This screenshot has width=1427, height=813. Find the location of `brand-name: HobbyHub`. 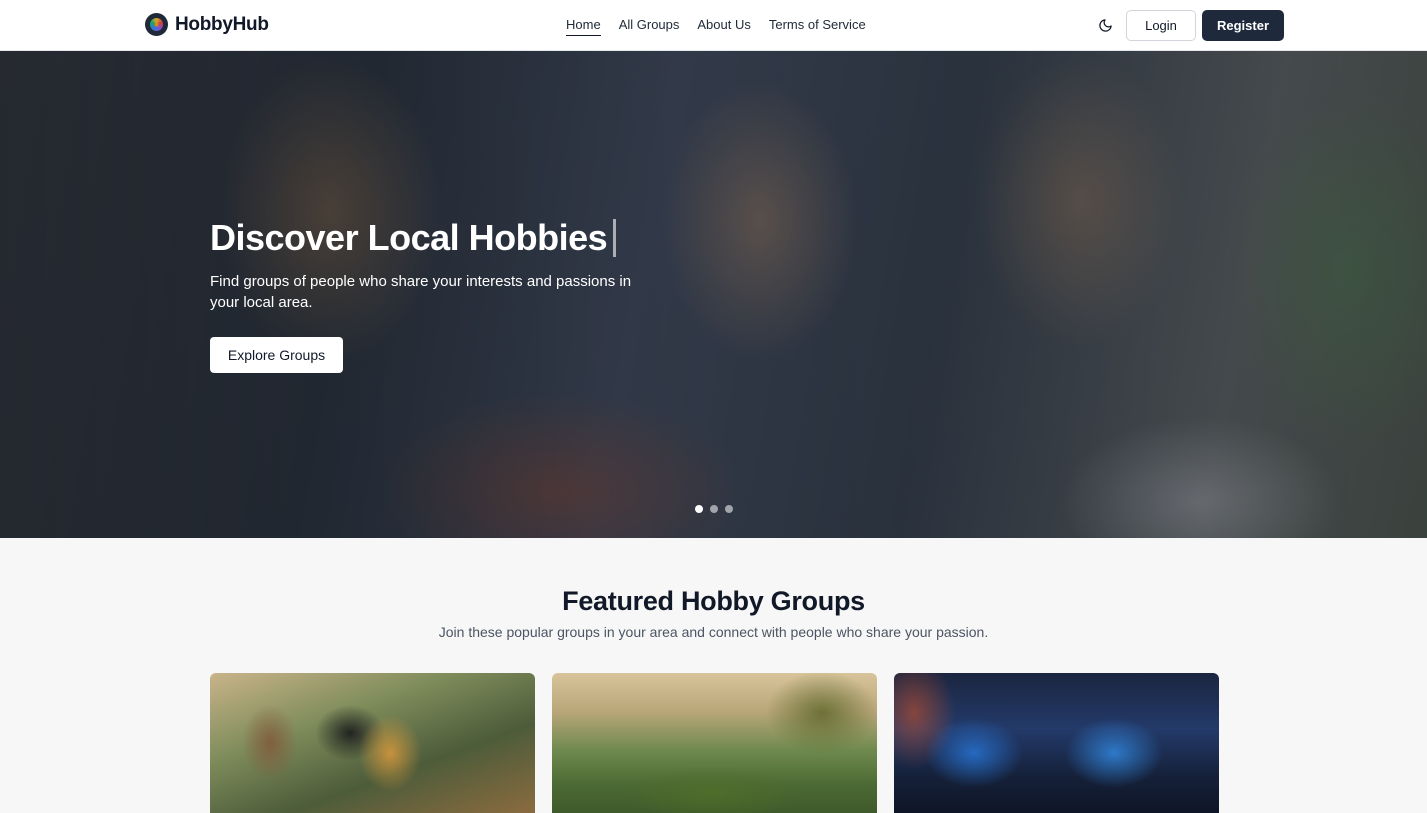

brand-name: HobbyHub is located at coordinates (222, 24).